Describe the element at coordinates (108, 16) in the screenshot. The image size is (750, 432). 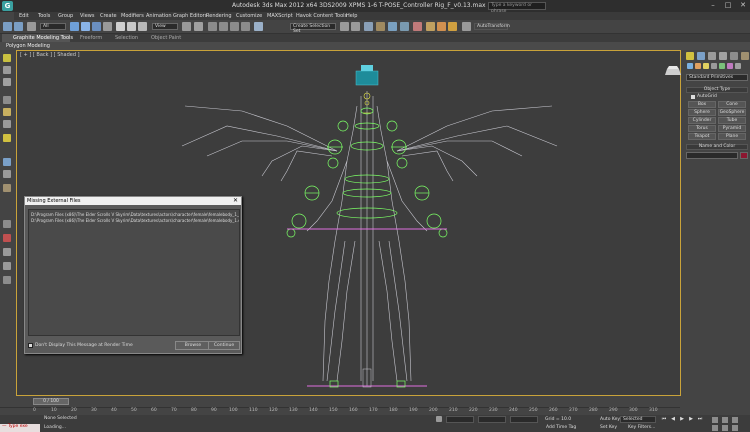
I see `menu-create: Create` at that location.